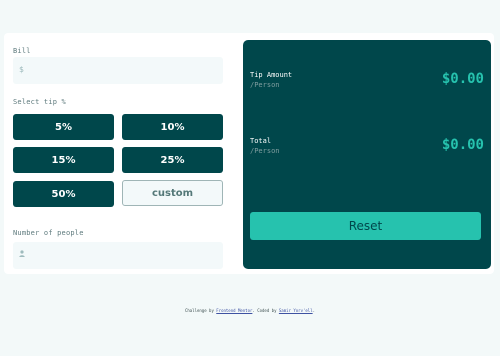 The image size is (500, 356). What do you see at coordinates (265, 85) in the screenshot?
I see `tip-amount-subtitle: /Person` at bounding box center [265, 85].